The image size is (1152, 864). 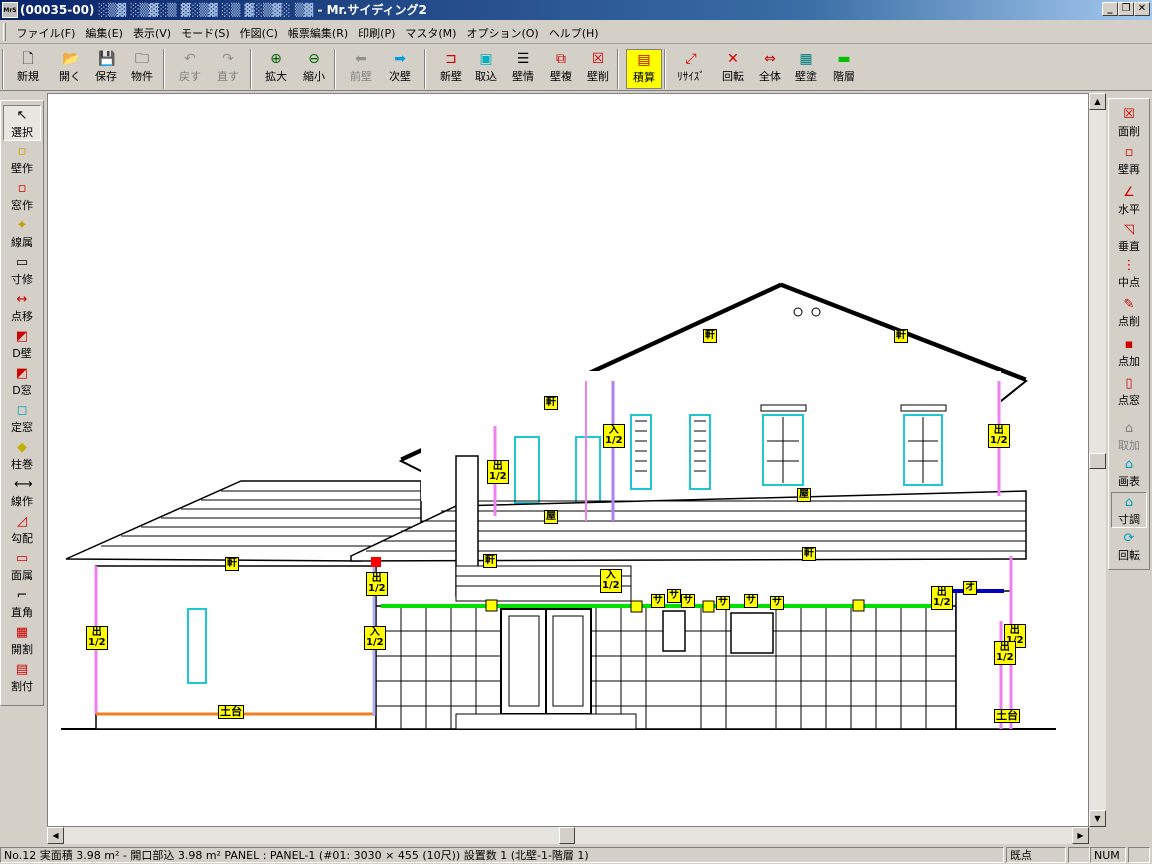 I want to click on toolbar-estimate-button: ▤ 積算, so click(x=644, y=69).